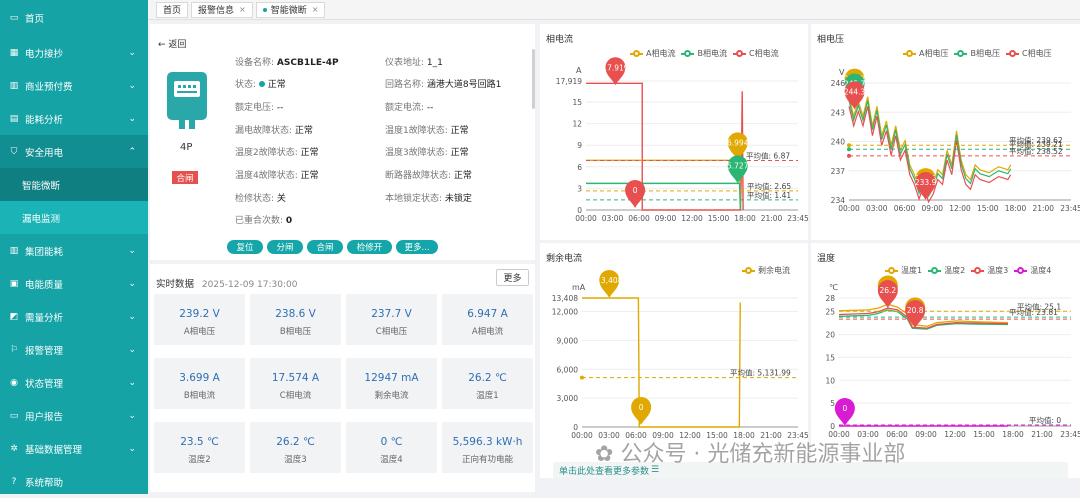 The width and height of the screenshot is (1080, 498). I want to click on tab-smart-breaker: 智能微断 ×, so click(290, 9).